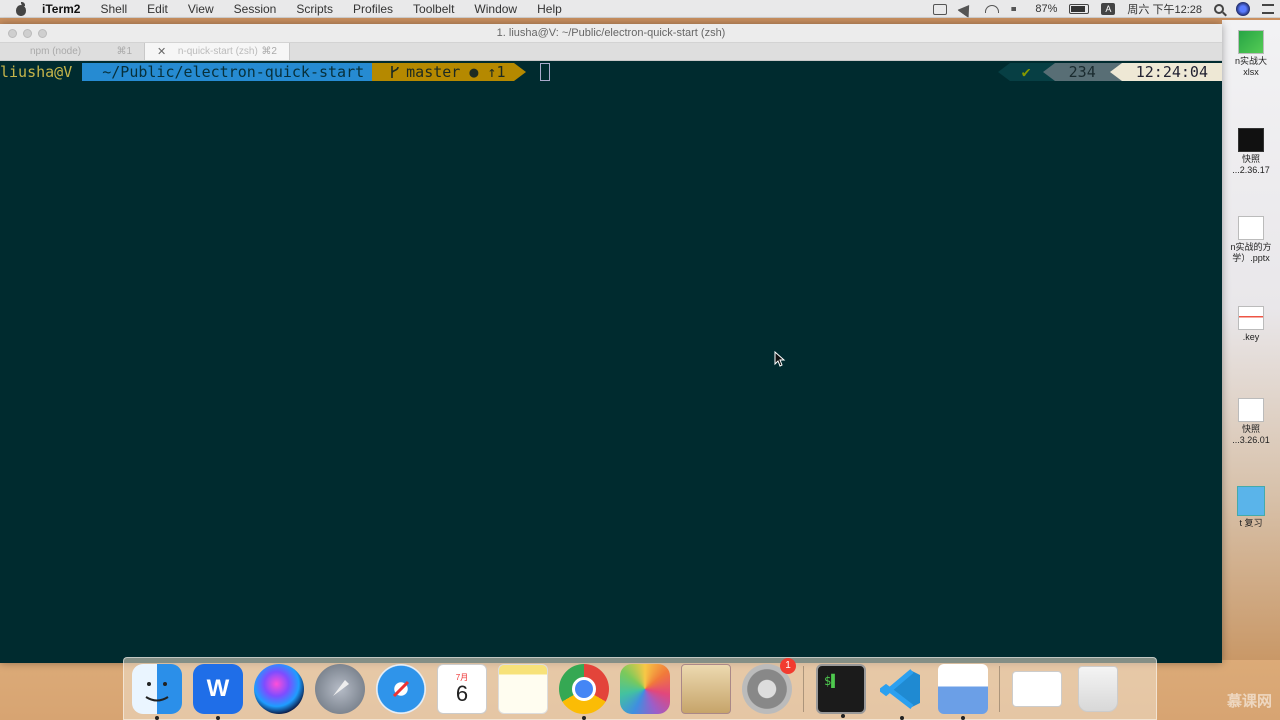  I want to click on prompt-git: master ● ↑1, so click(443, 72).